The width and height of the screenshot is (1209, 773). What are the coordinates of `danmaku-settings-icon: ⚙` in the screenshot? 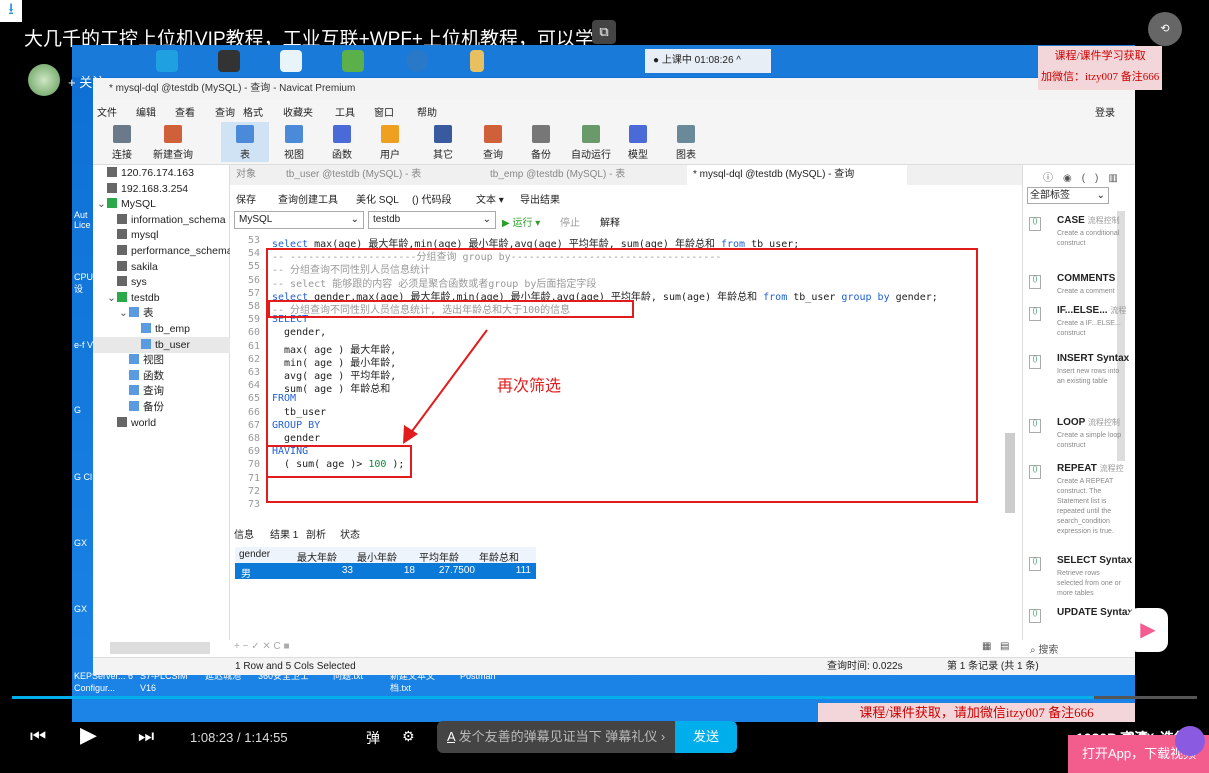 It's located at (408, 736).